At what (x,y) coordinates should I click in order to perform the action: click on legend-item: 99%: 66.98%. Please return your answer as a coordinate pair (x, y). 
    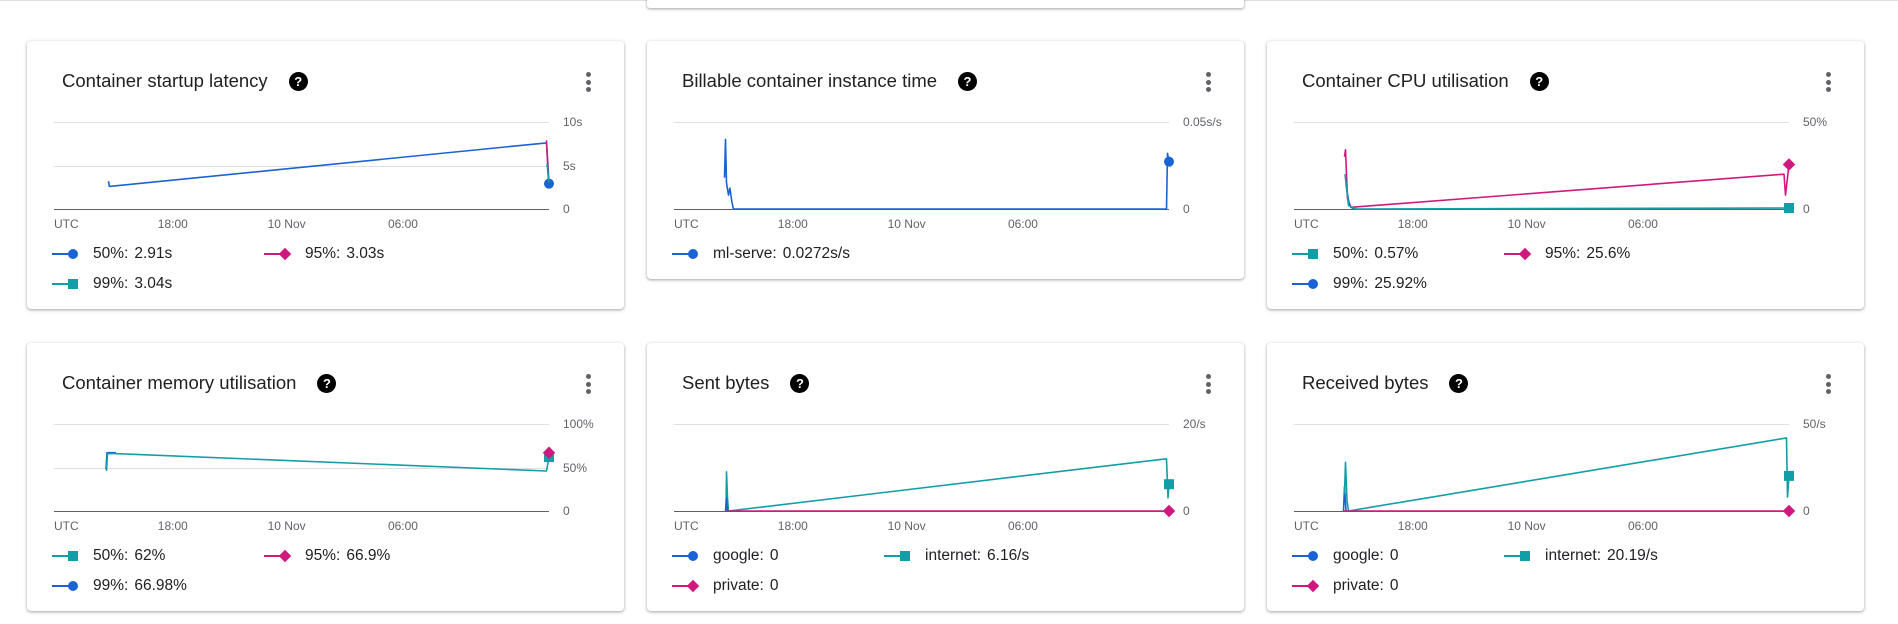
    Looking at the image, I should click on (119, 586).